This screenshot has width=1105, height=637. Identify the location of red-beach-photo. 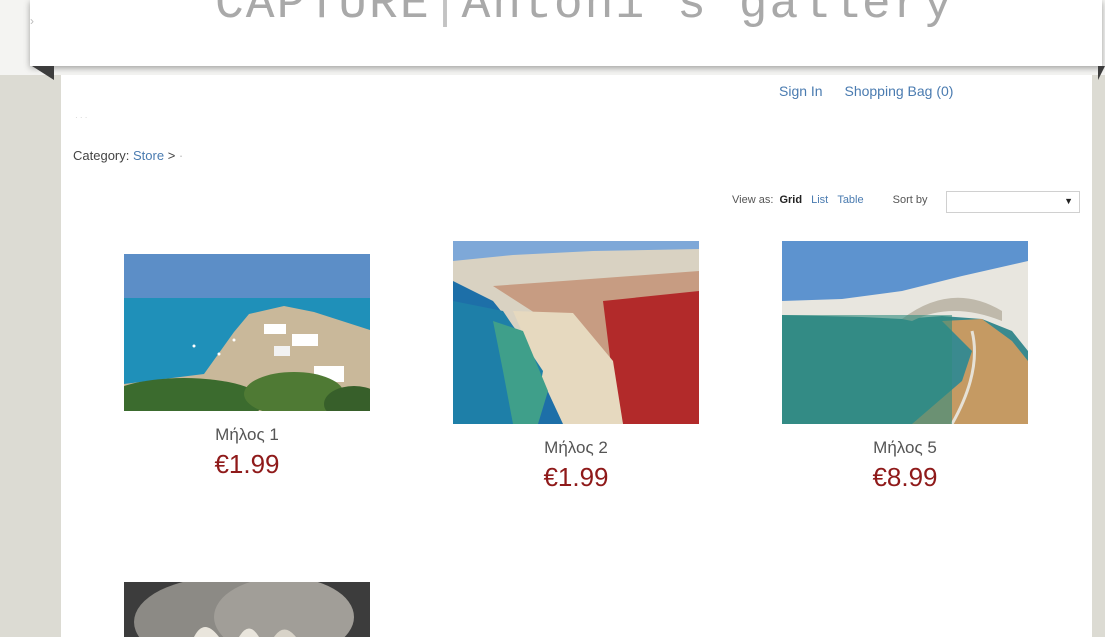
(576, 332).